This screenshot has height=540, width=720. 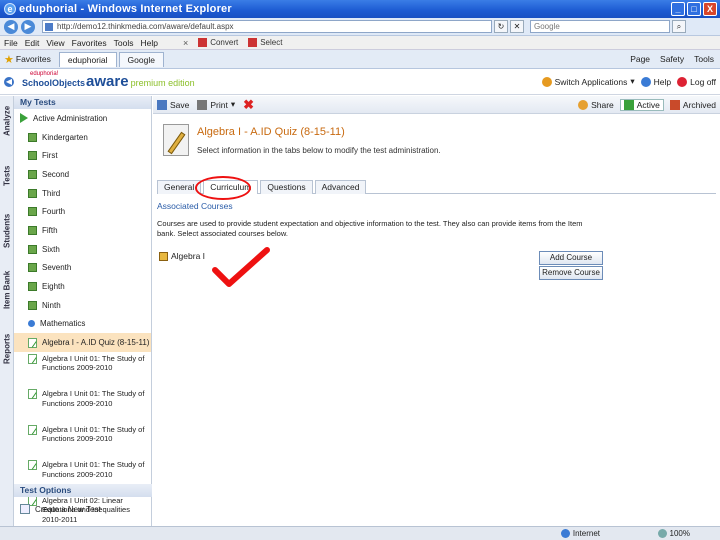 I want to click on red-circle-annotation, so click(x=223, y=188).